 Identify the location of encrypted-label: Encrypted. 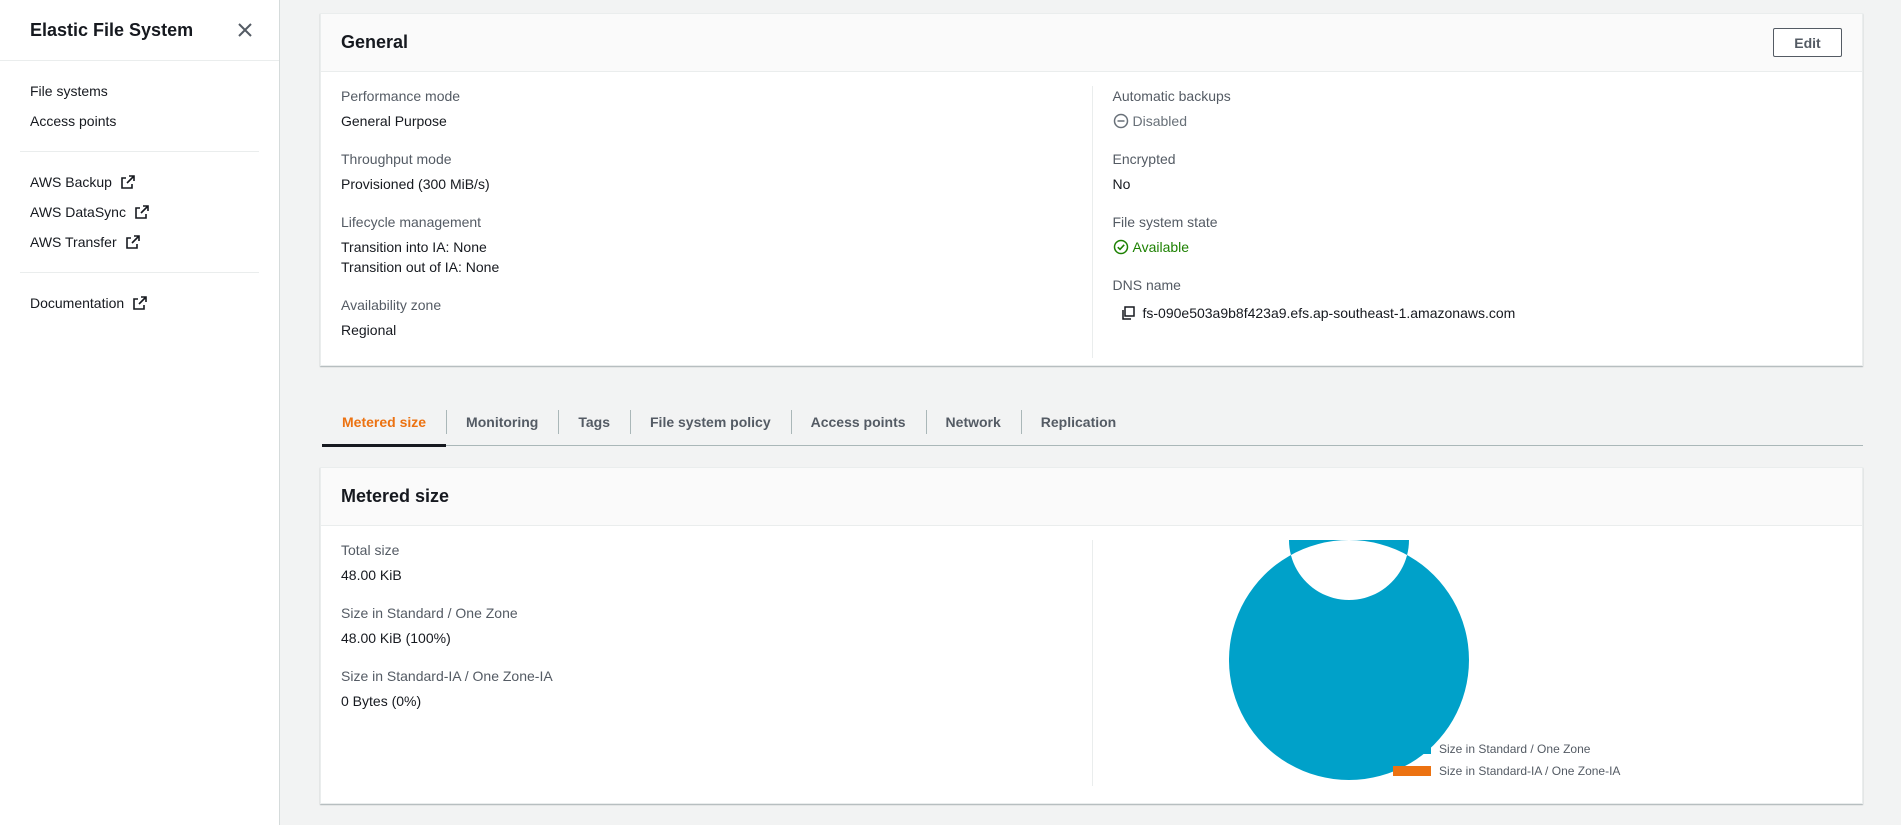
(1144, 159).